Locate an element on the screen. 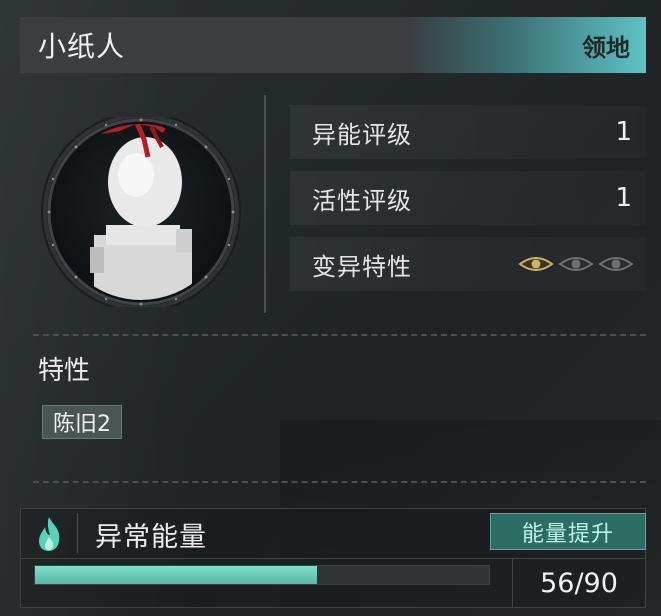 This screenshot has height=616, width=661. traits-title: 特性 is located at coordinates (64, 371).